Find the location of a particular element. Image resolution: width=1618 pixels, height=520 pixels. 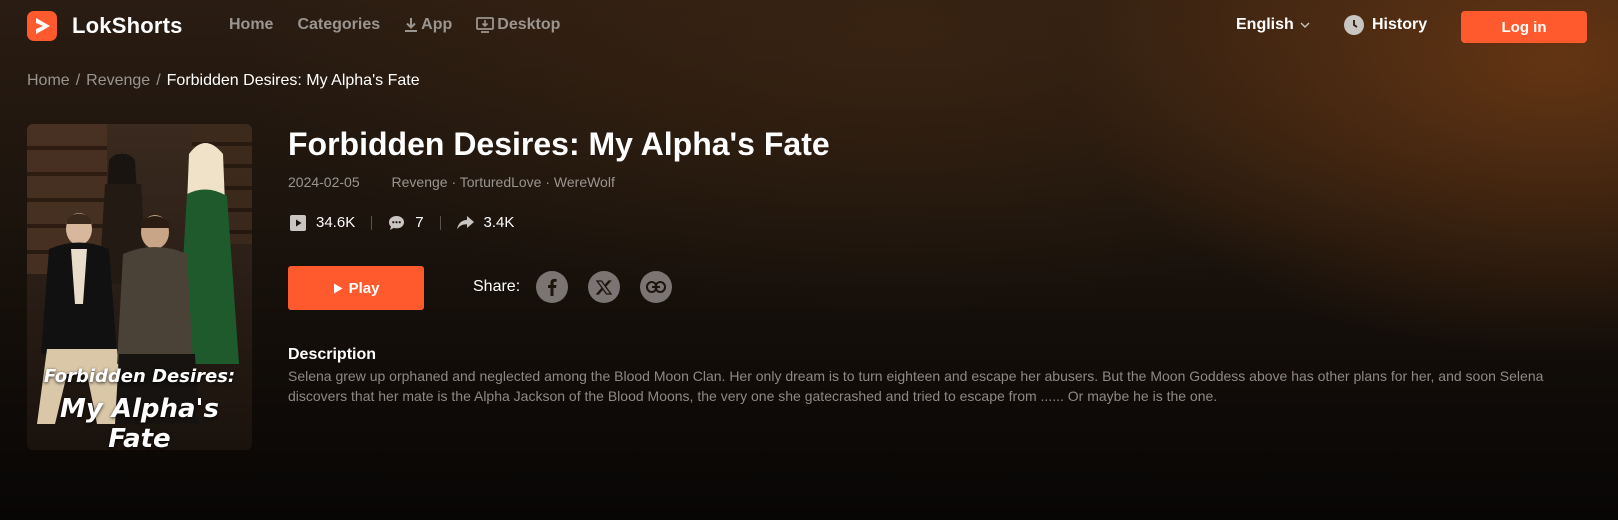

play-label: Play is located at coordinates (364, 288).